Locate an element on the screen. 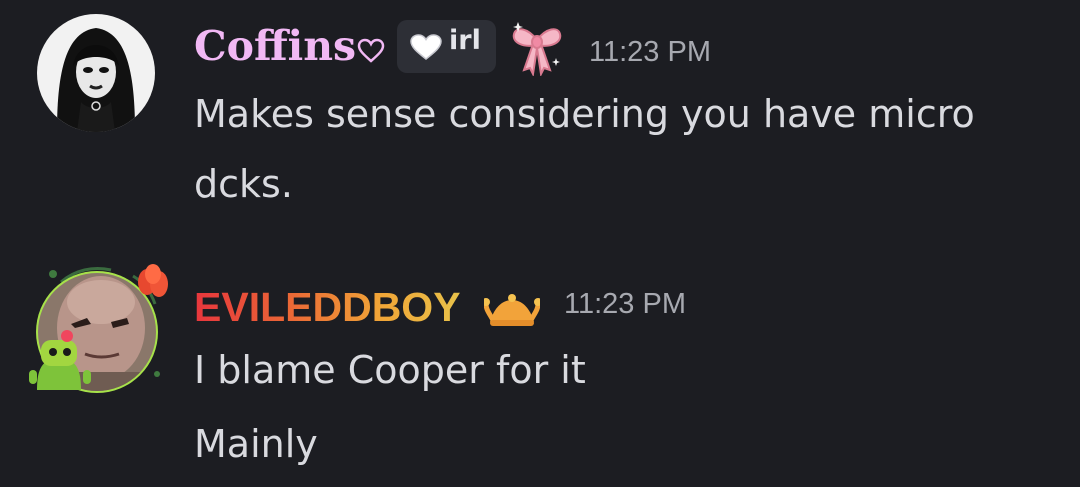 This screenshot has height=487, width=1080. message-line: I blame Cooper for it is located at coordinates (390, 370).